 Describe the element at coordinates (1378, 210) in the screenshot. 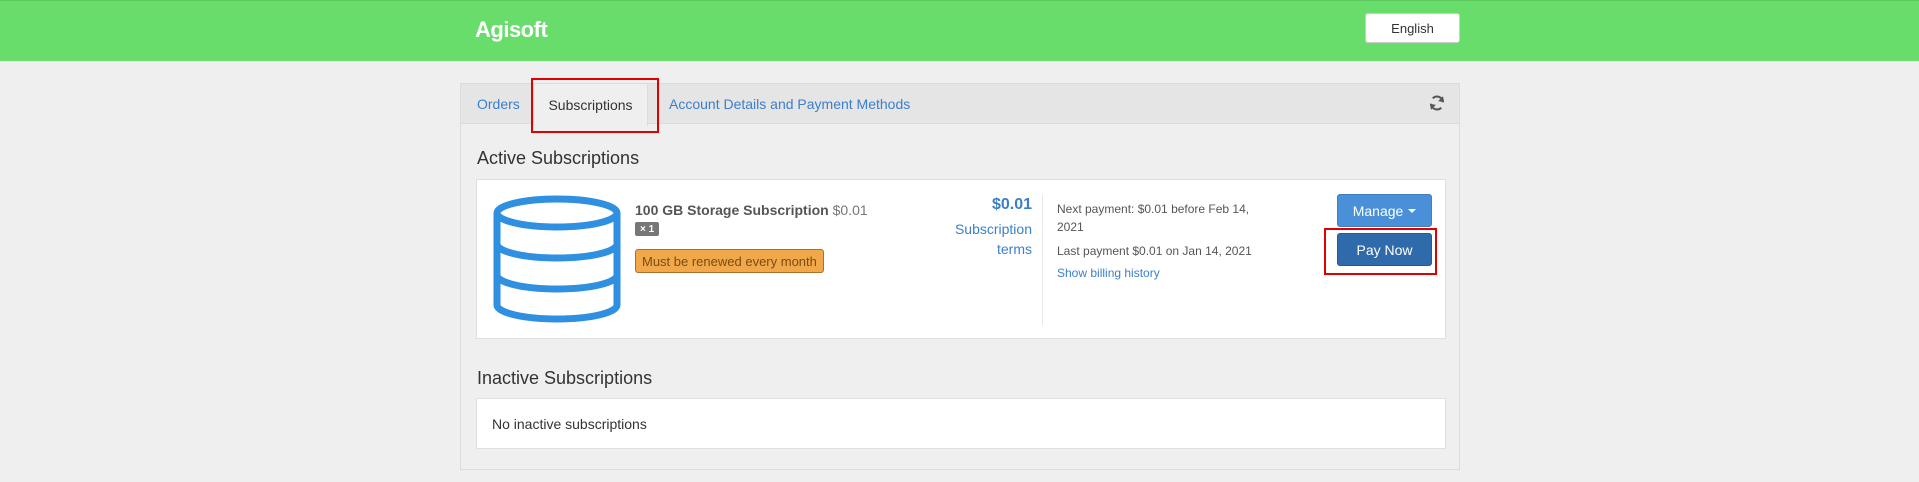

I see `manage-button-label: Manage` at that location.